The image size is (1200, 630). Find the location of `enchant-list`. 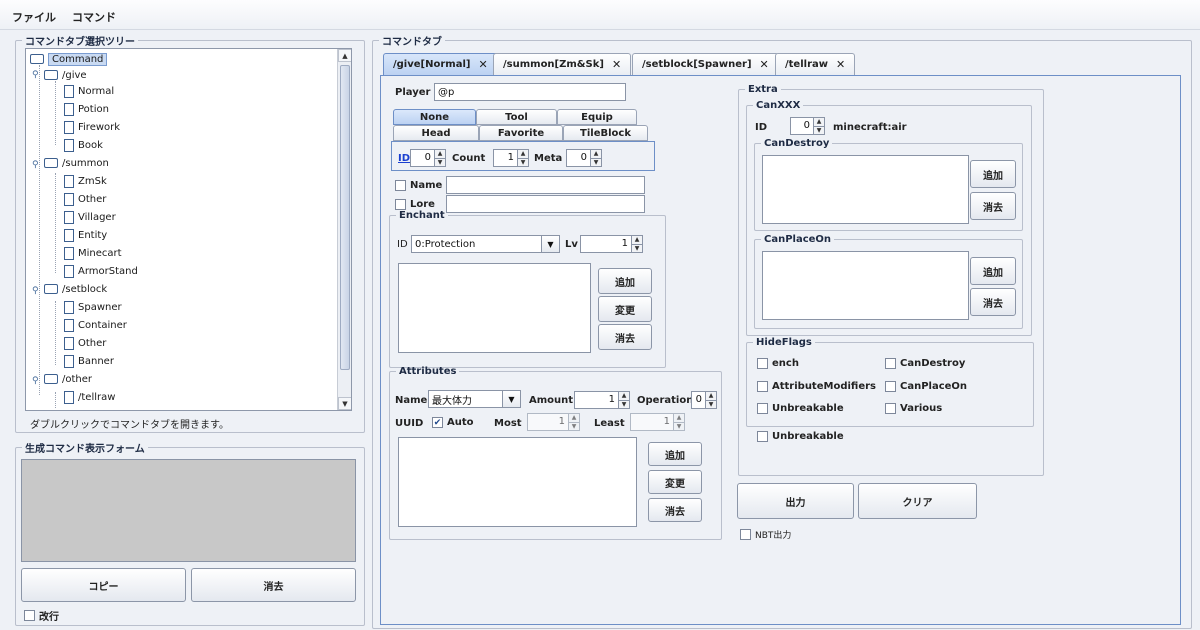

enchant-list is located at coordinates (494, 308).